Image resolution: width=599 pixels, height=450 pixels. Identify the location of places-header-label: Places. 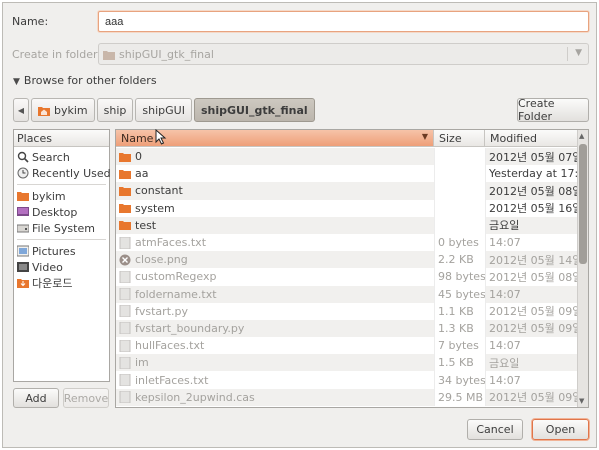
(34, 138).